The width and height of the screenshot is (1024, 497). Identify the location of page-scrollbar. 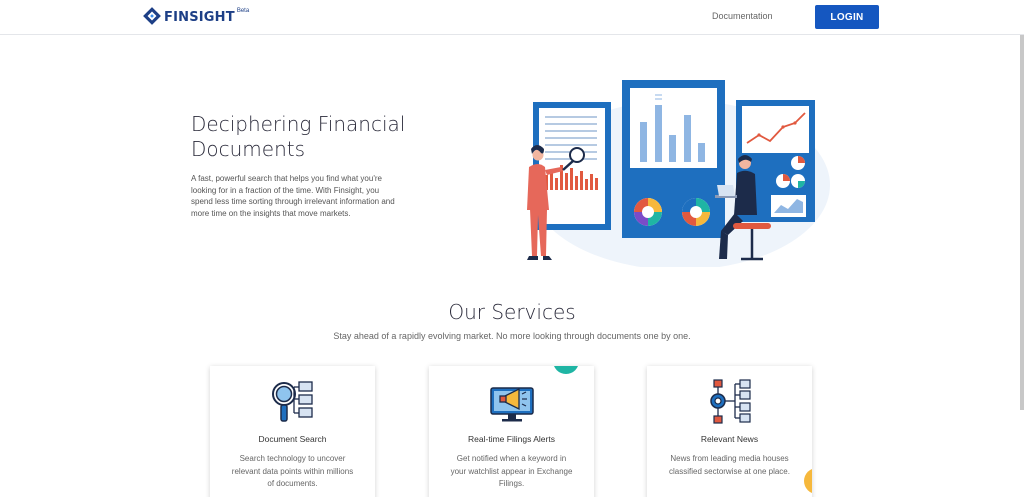
(1022, 222).